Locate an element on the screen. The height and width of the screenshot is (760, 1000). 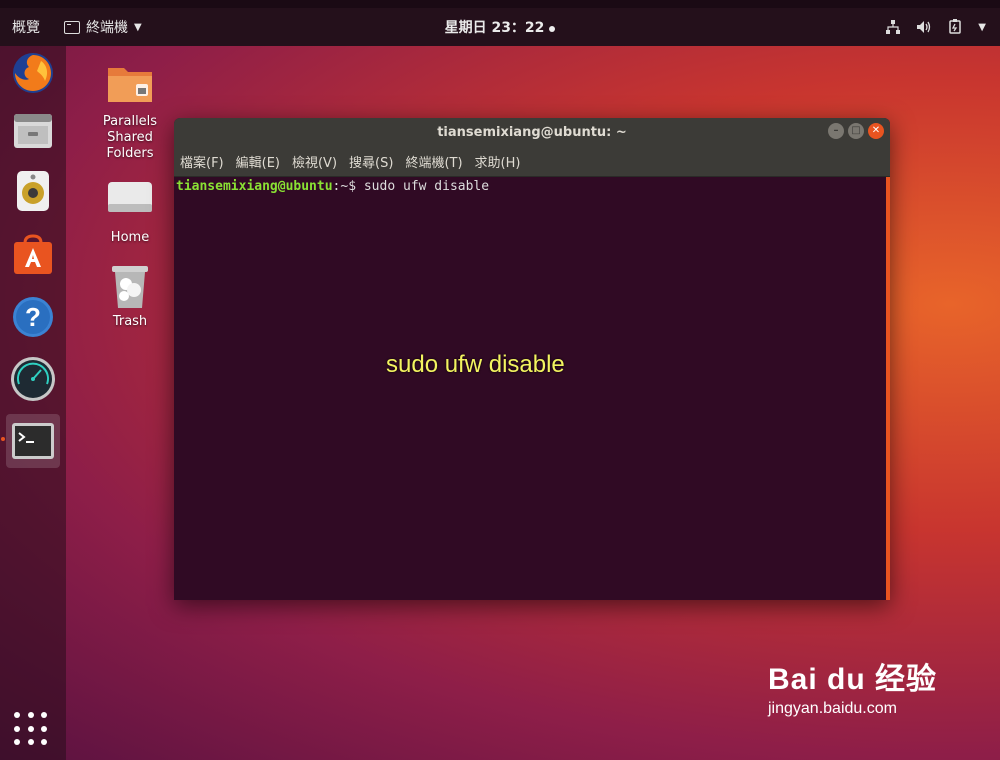
command-text: sudo ufw disable is located at coordinates (426, 186).